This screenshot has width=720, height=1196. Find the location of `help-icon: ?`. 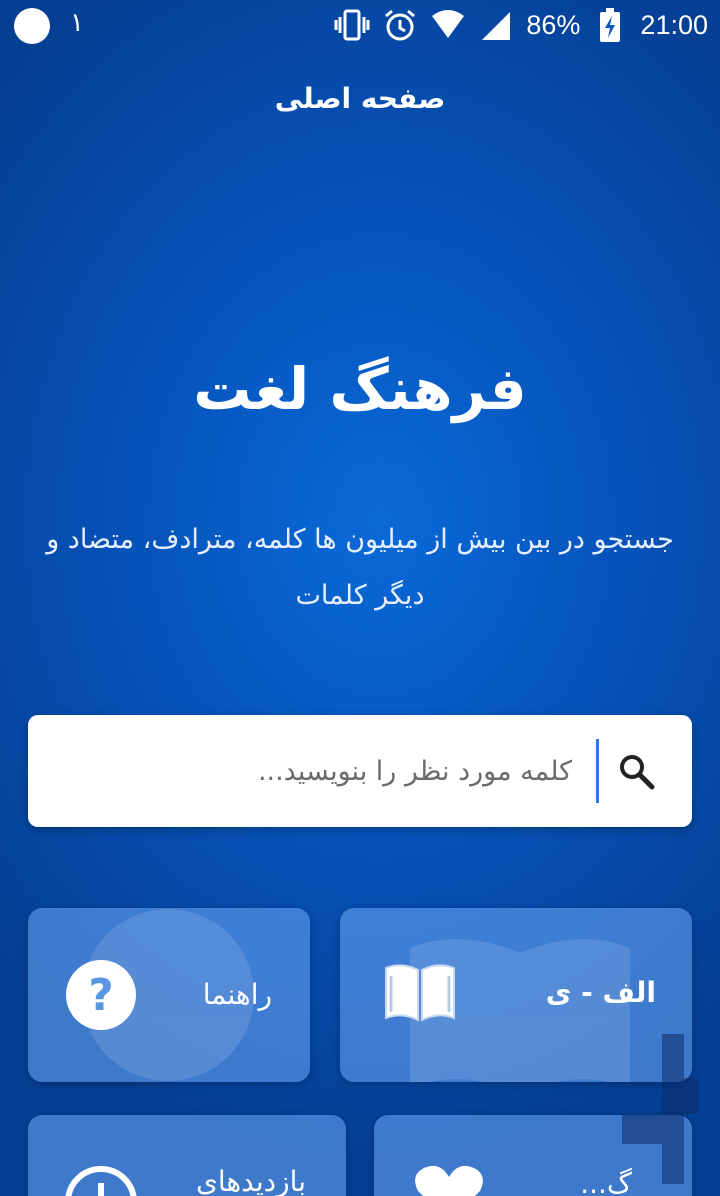

help-icon: ? is located at coordinates (101, 995).